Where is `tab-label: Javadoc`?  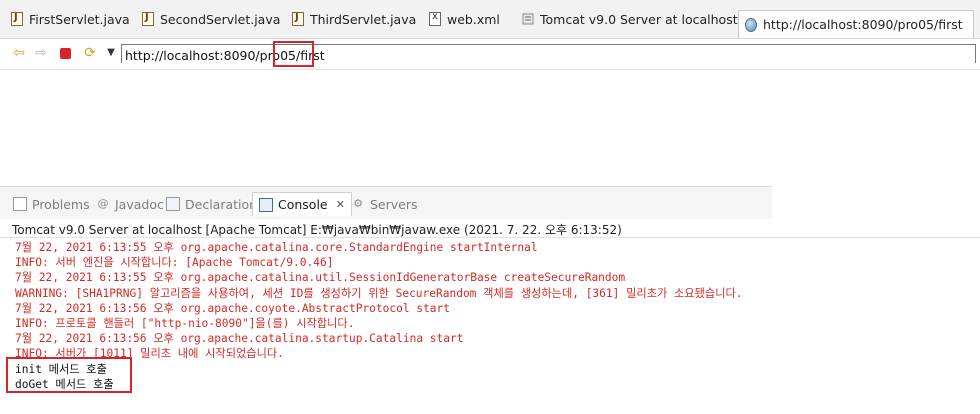 tab-label: Javadoc is located at coordinates (139, 204).